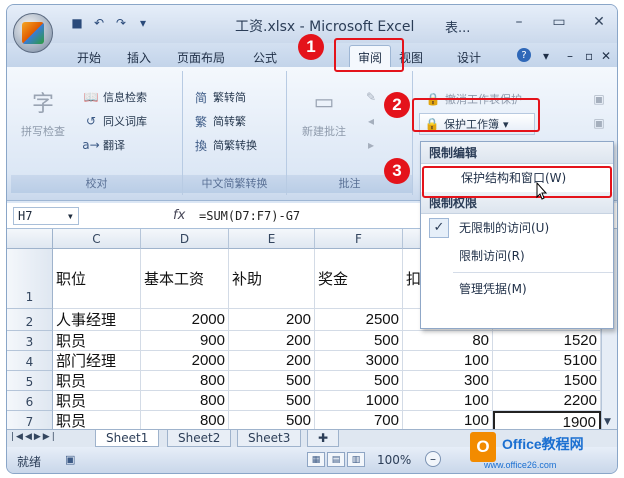  I want to click on cell-c6: 职员, so click(97, 401).